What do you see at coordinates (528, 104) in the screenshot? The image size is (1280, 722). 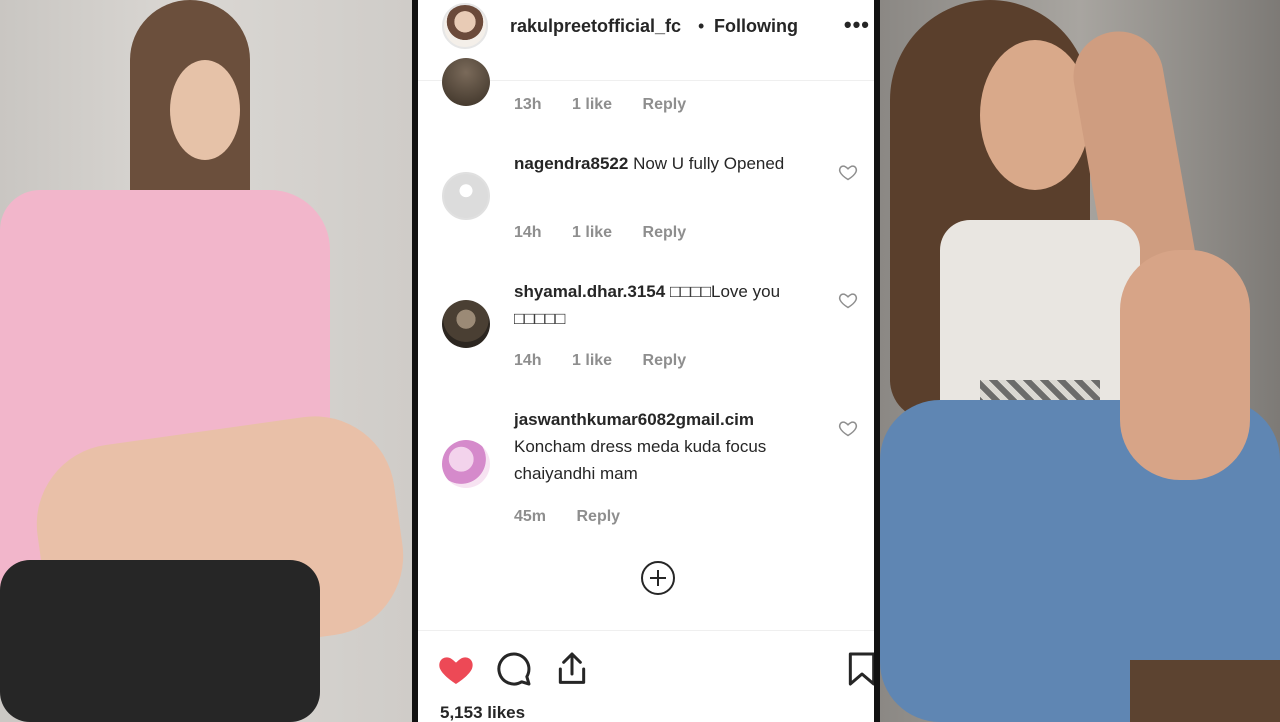 I see `comment-time: 13h` at bounding box center [528, 104].